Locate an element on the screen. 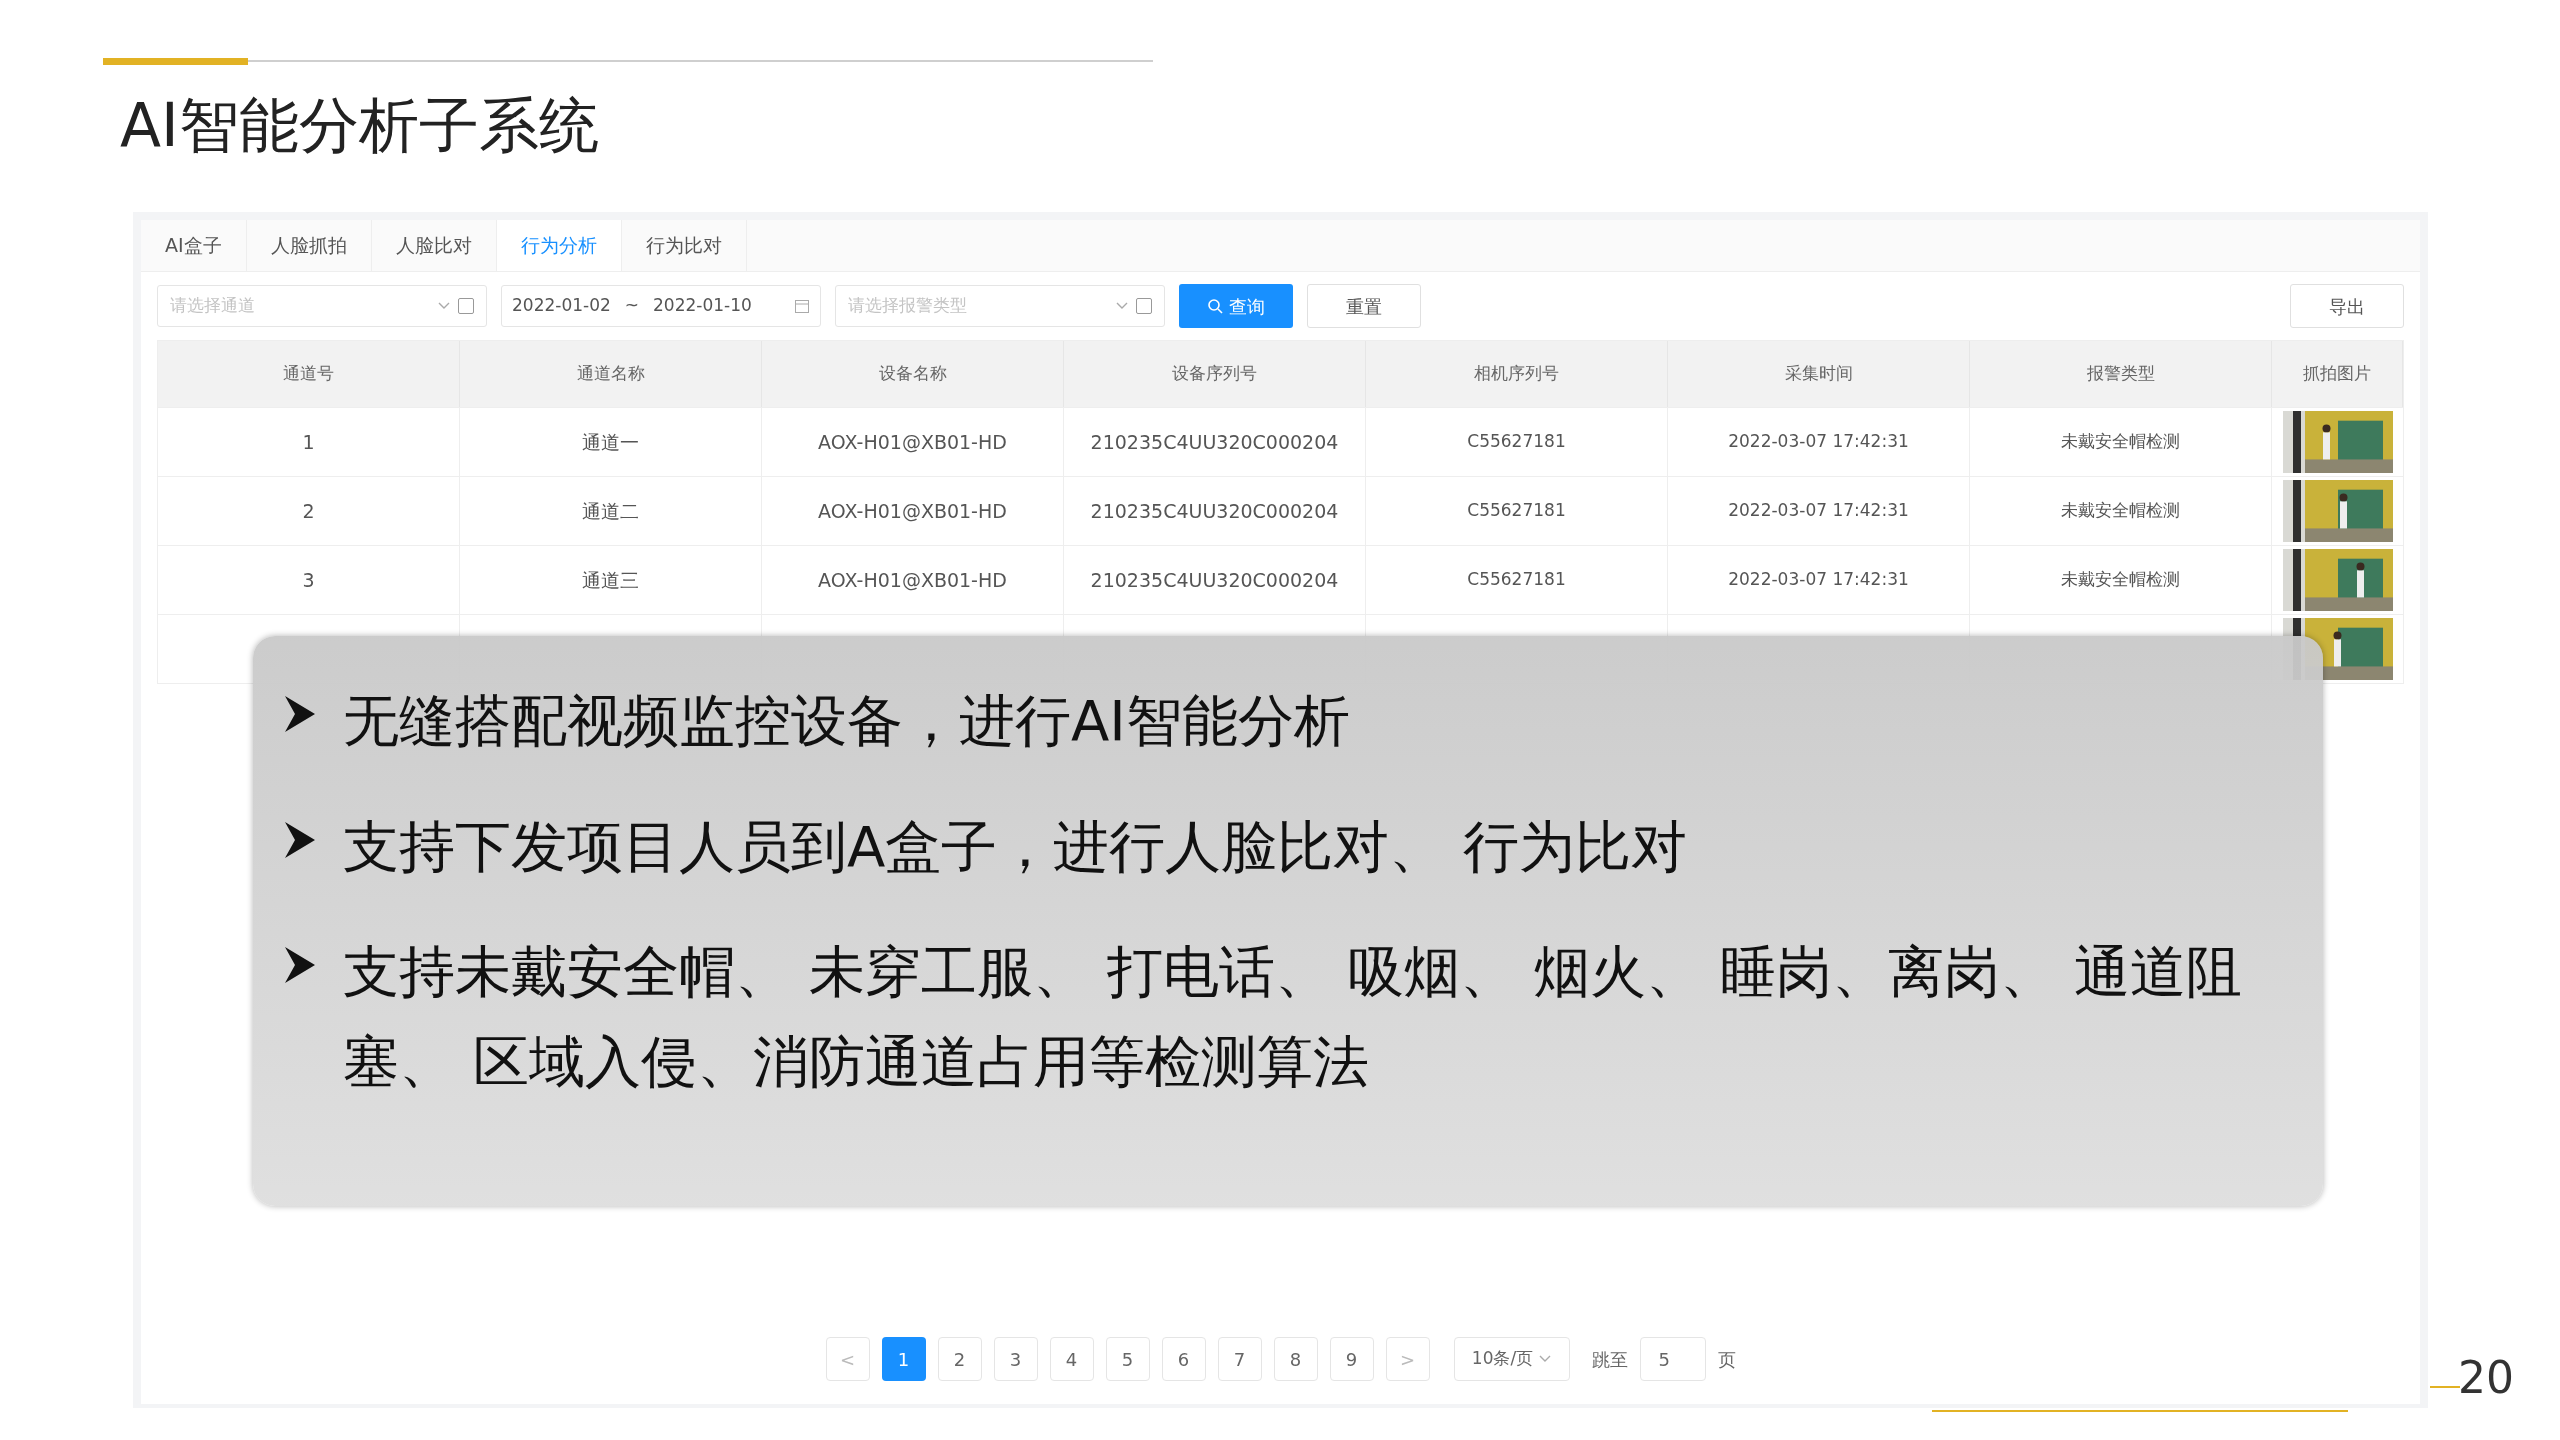 This screenshot has width=2560, height=1440. date-range-field: 2022-01-02 ~ 2022-01-10 is located at coordinates (661, 306).